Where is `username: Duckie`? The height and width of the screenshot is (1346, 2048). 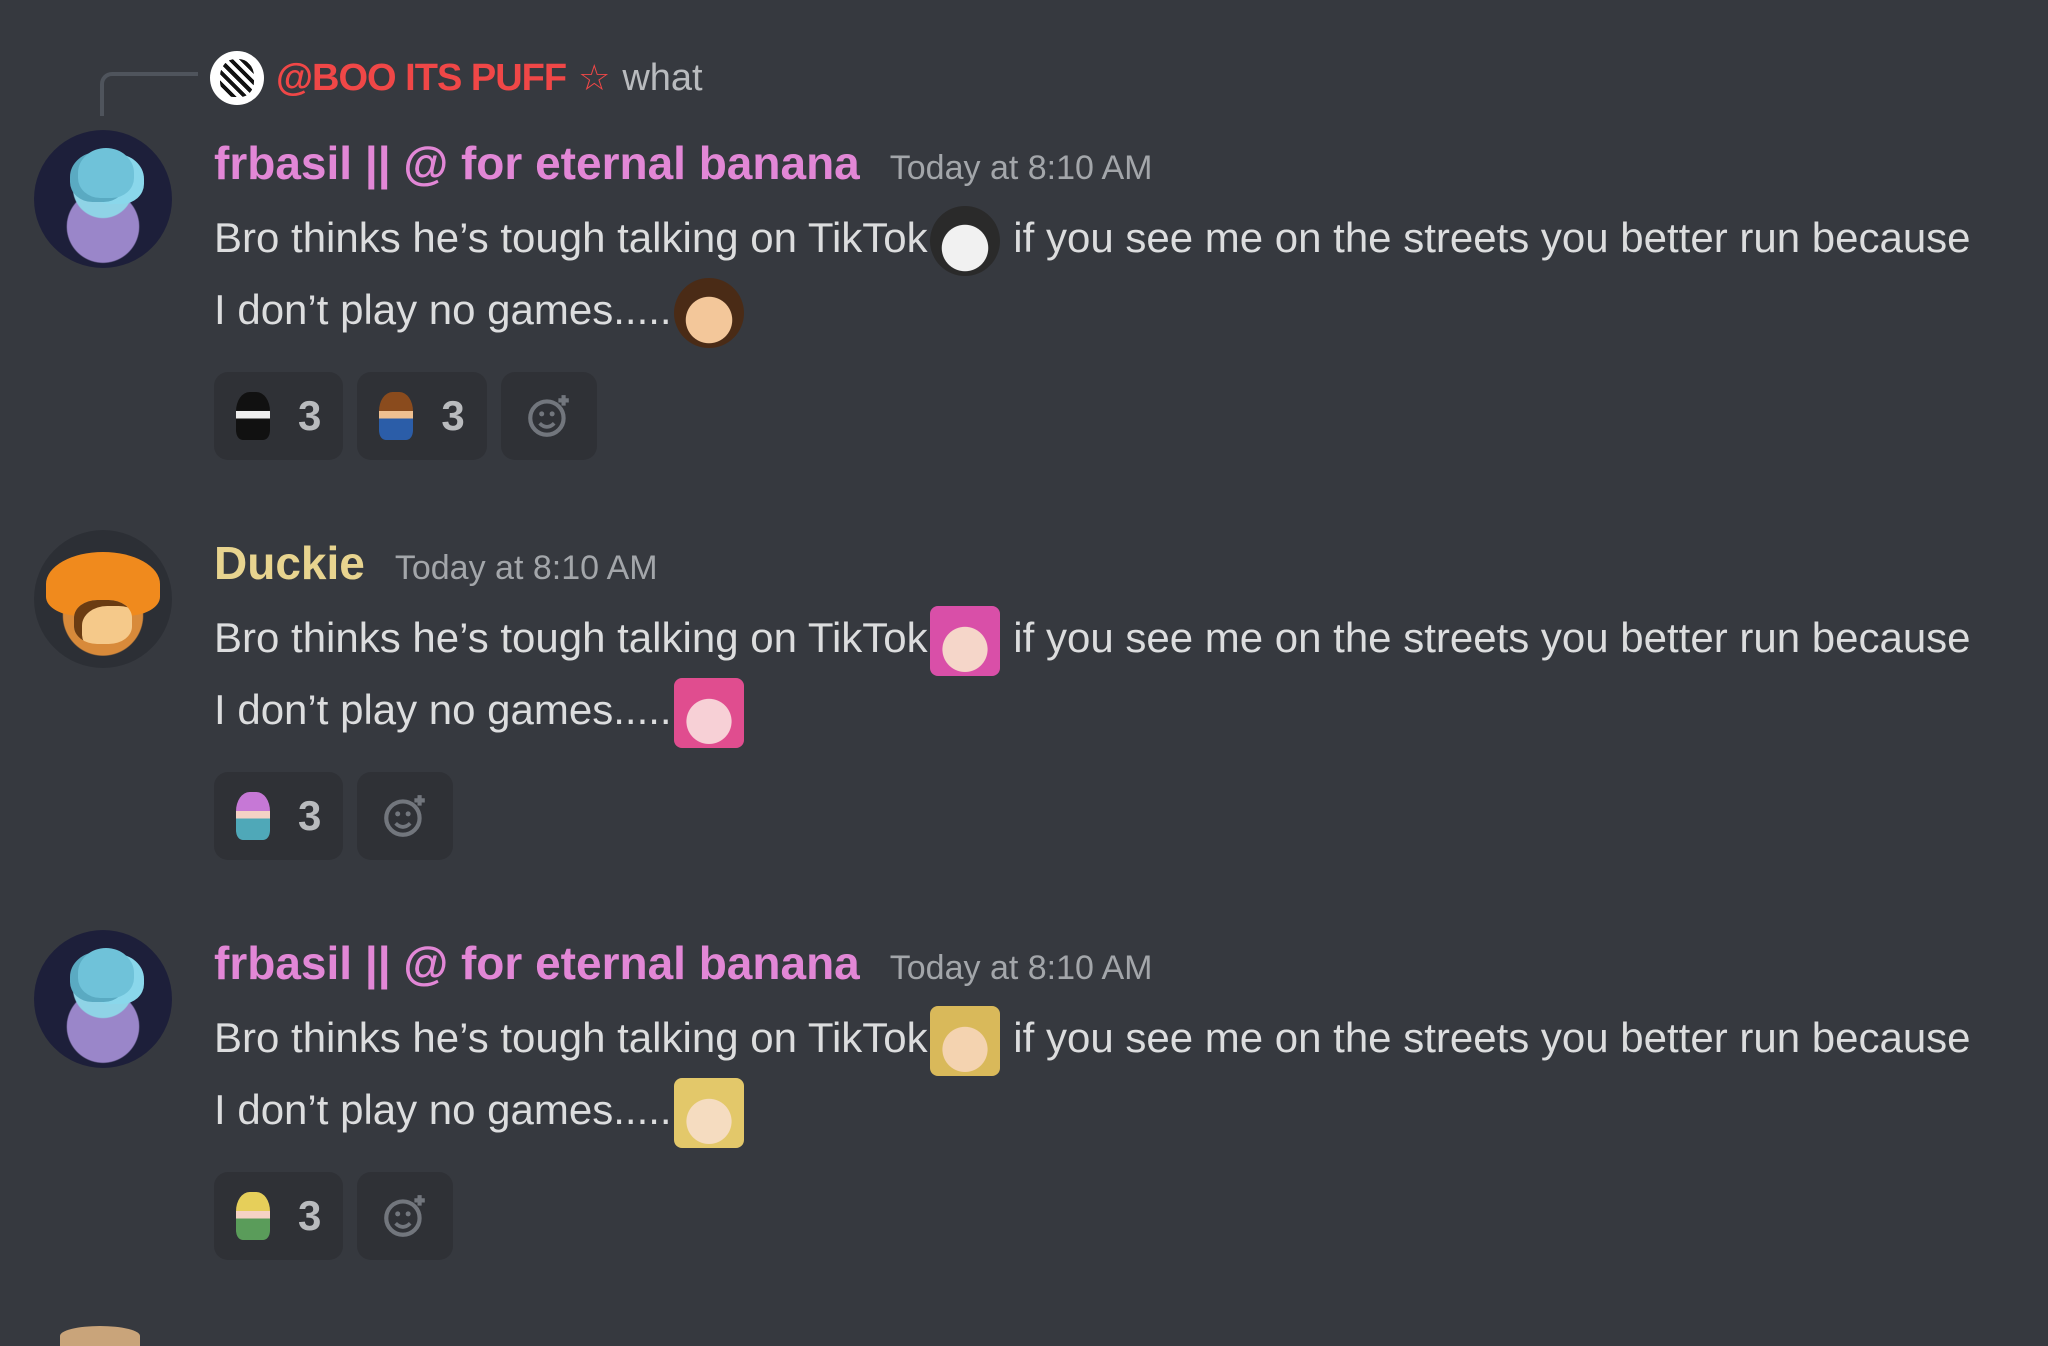 username: Duckie is located at coordinates (289, 563).